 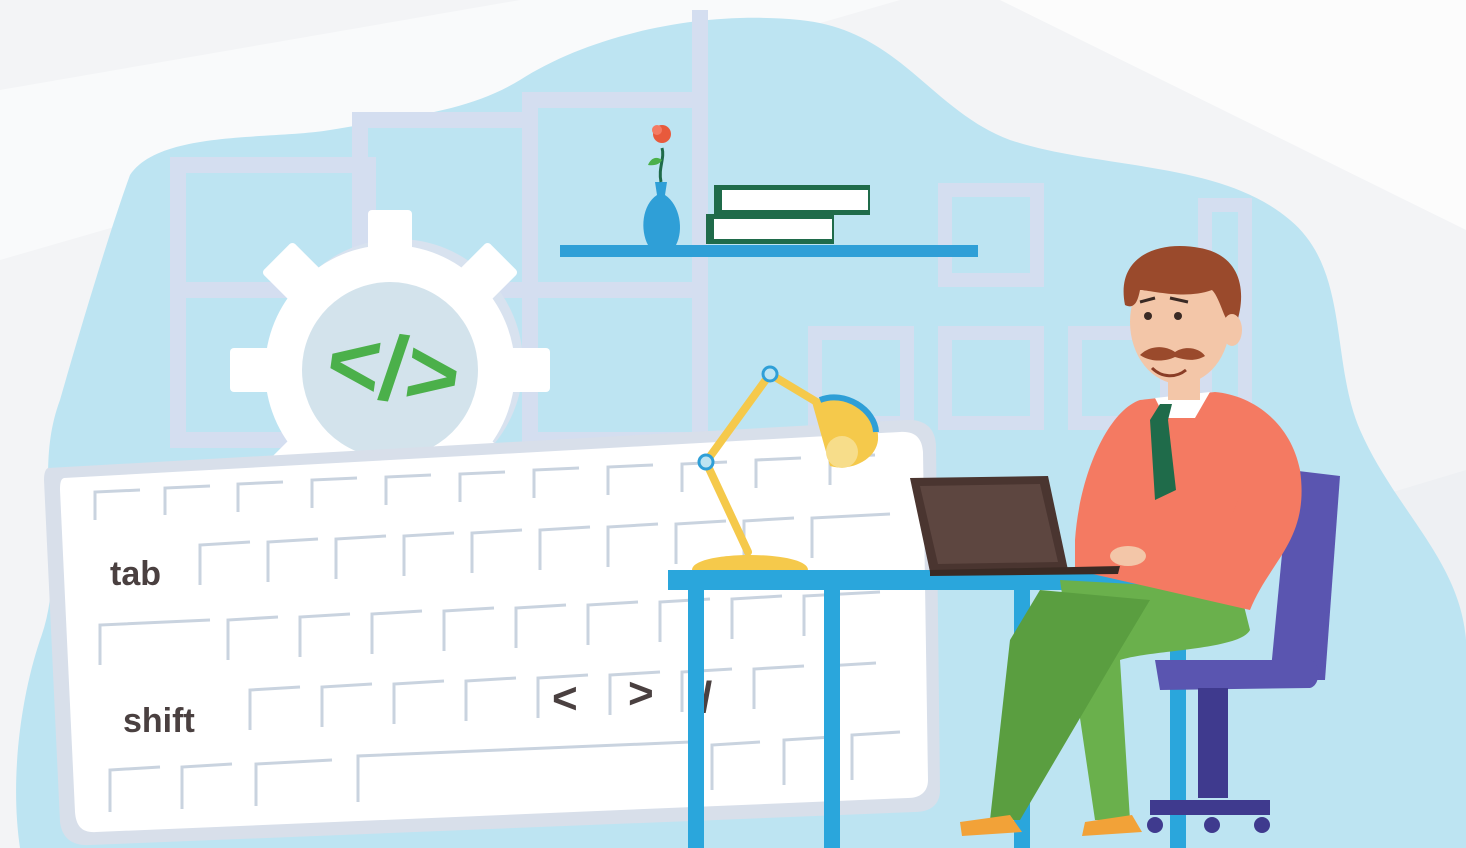 I want to click on shift-key-label: shift, so click(x=159, y=721).